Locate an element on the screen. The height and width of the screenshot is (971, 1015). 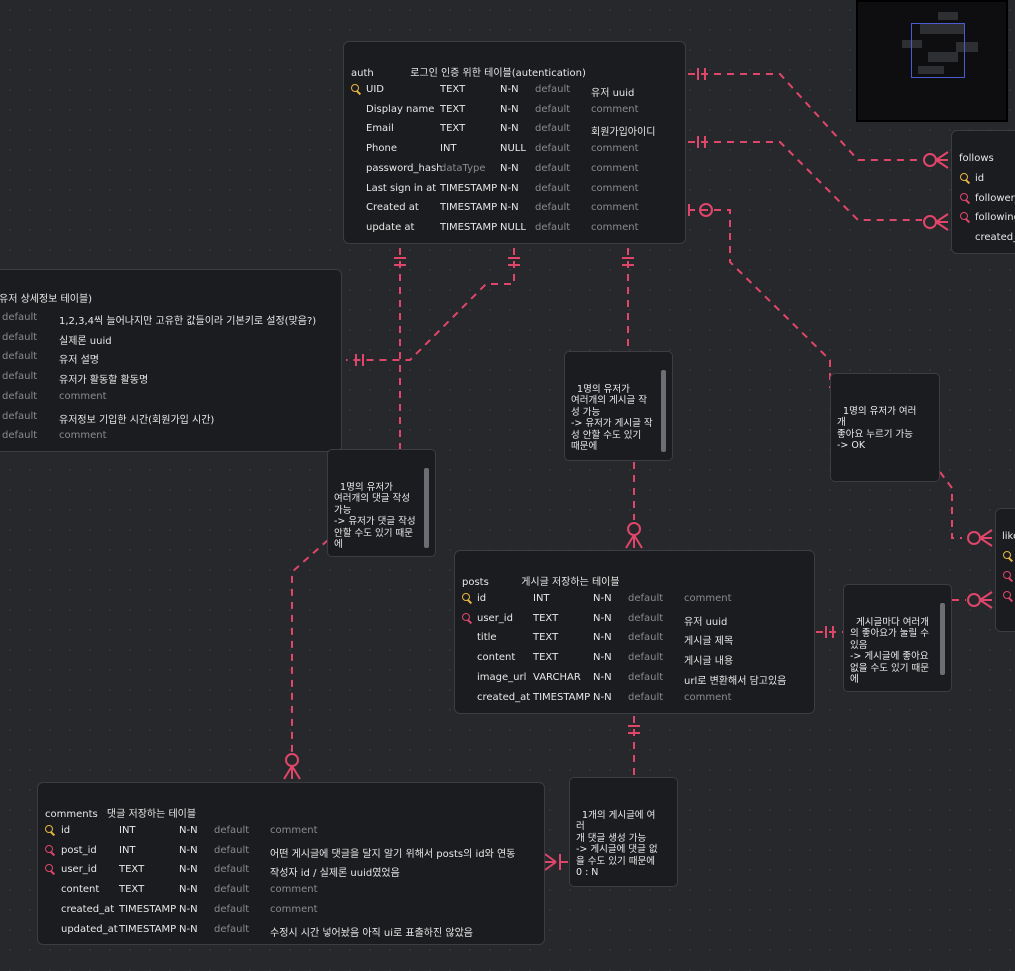
column-comment: 게시글 제목 is located at coordinates (709, 642).